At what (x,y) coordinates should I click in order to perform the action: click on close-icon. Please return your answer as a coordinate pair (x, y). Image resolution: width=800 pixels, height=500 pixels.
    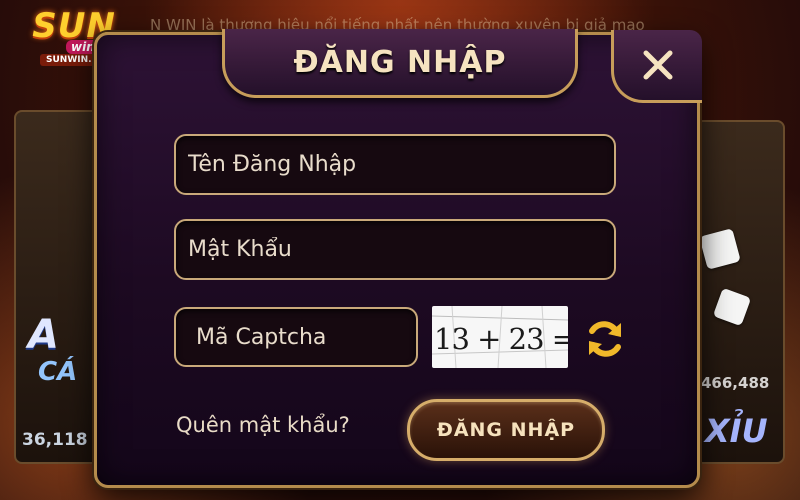
    Looking at the image, I should click on (658, 65).